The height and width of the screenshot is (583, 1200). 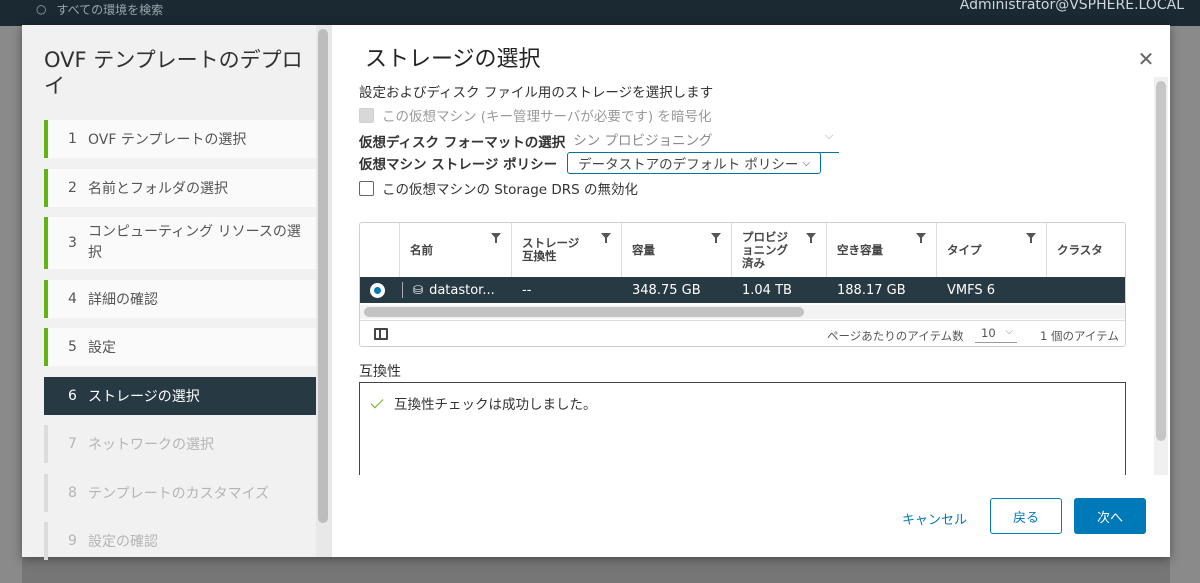 I want to click on step-number: 9, so click(x=72, y=541).